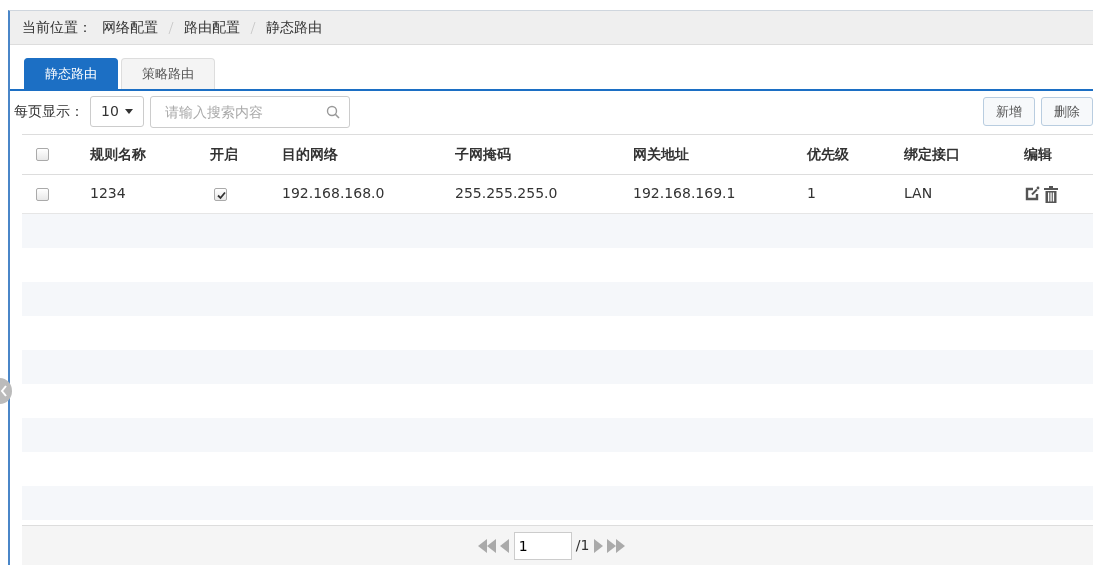 Image resolution: width=1093 pixels, height=565 pixels. Describe the element at coordinates (71, 73) in the screenshot. I see `tab: 静态路由` at that location.